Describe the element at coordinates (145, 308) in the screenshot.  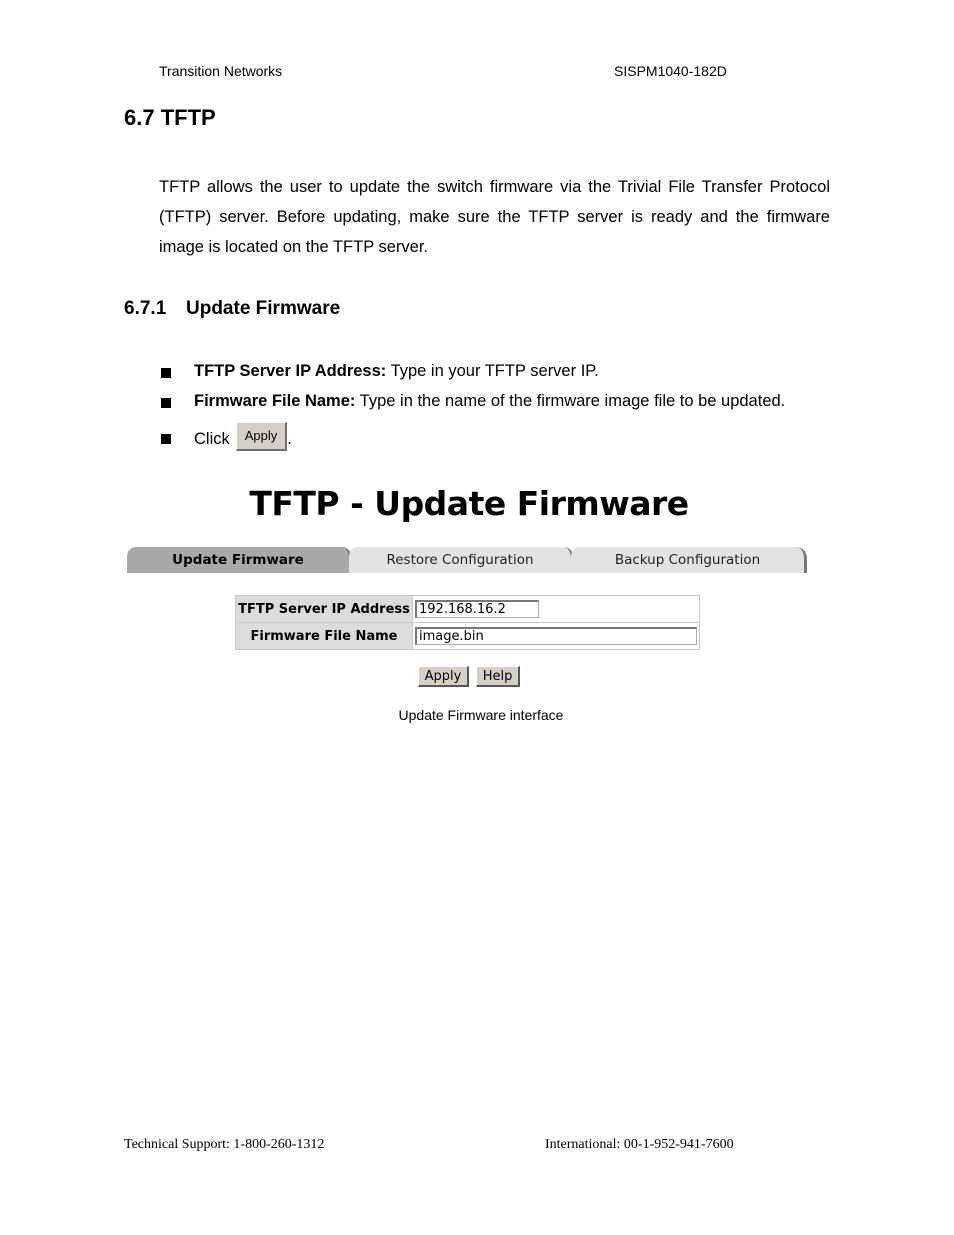
I see `subsection-number: 6.7.1` at that location.